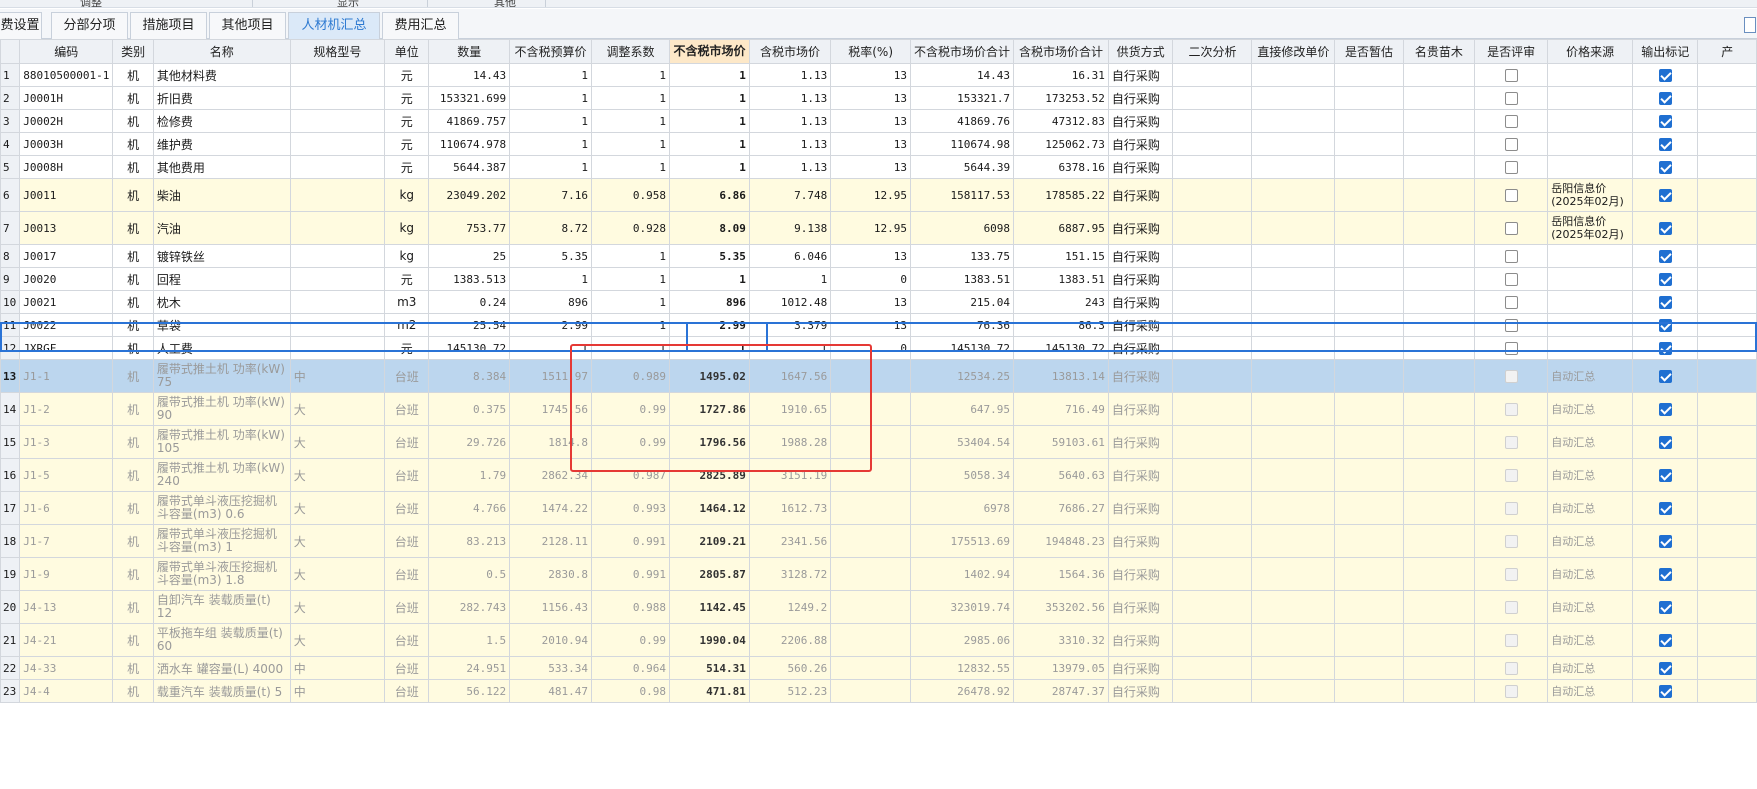  I want to click on cell-market-total: 158117.53, so click(962, 195).